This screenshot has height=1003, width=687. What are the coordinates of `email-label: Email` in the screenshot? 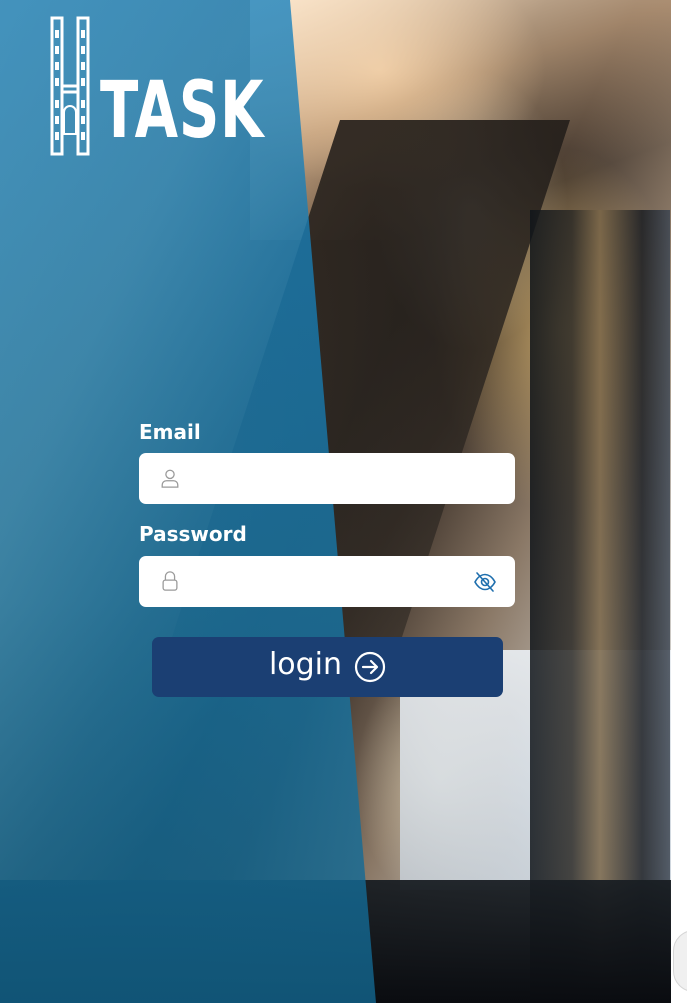 It's located at (170, 432).